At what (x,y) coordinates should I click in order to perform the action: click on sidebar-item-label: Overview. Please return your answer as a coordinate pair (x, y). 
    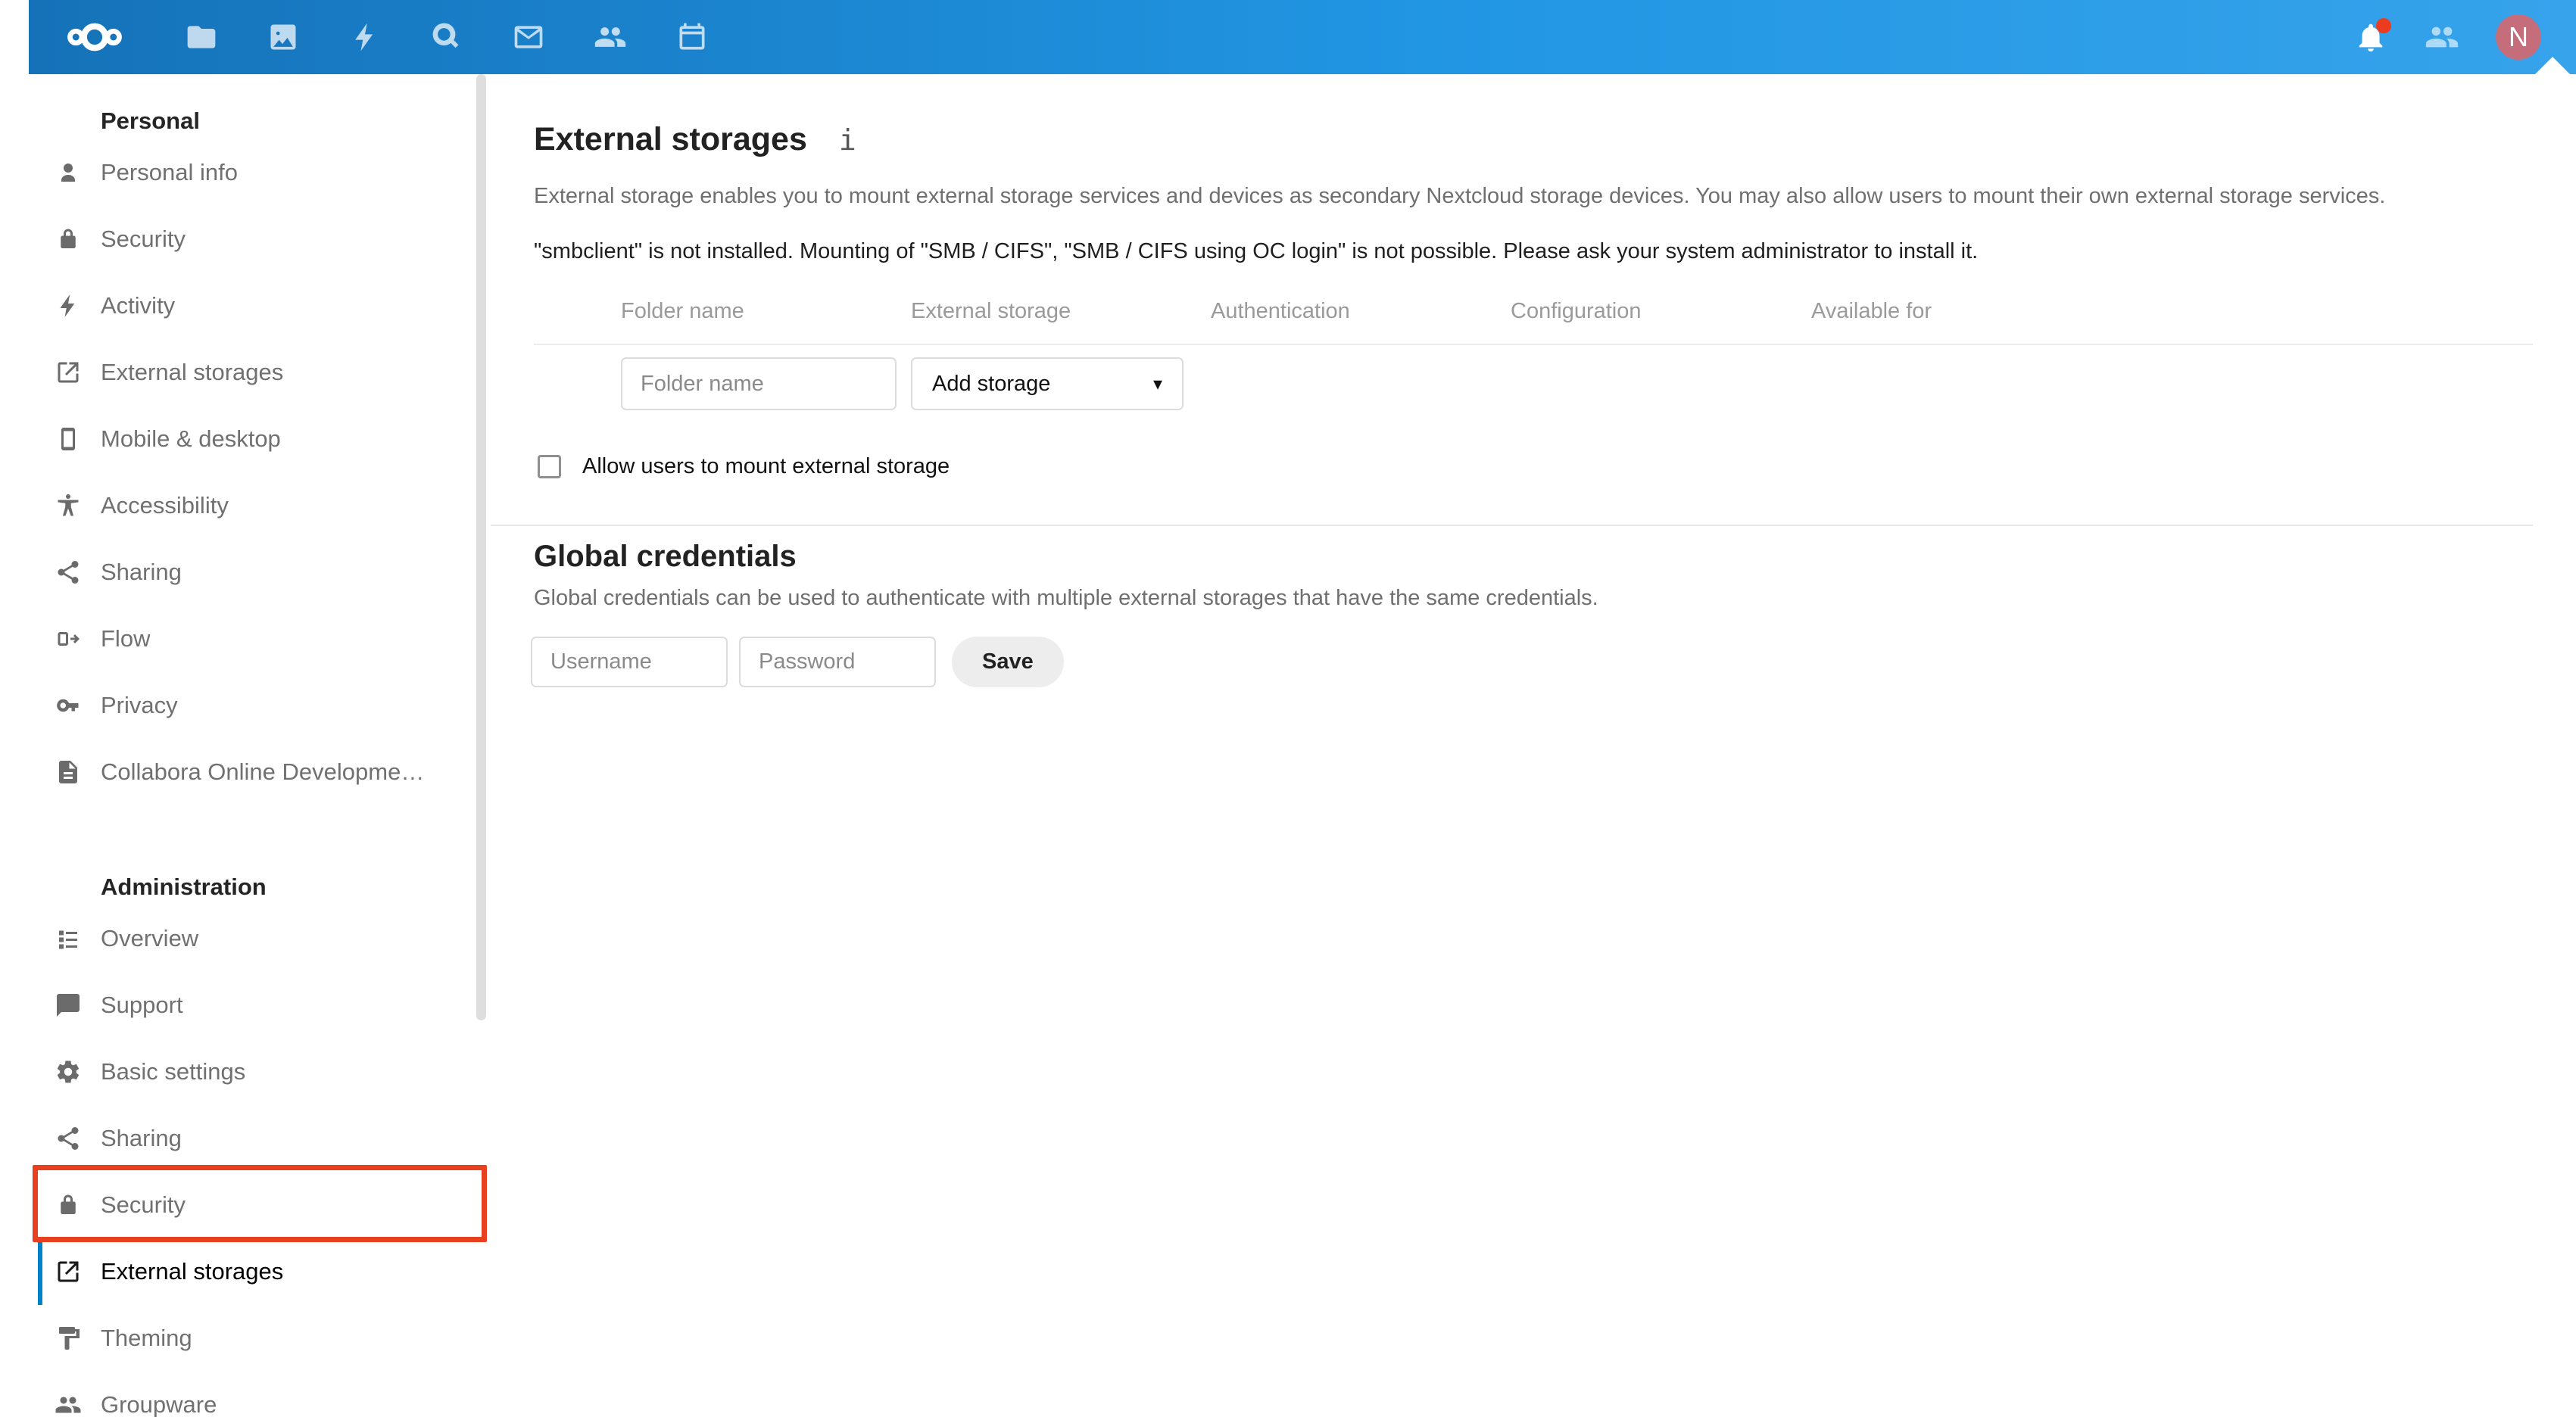
    Looking at the image, I should click on (150, 938).